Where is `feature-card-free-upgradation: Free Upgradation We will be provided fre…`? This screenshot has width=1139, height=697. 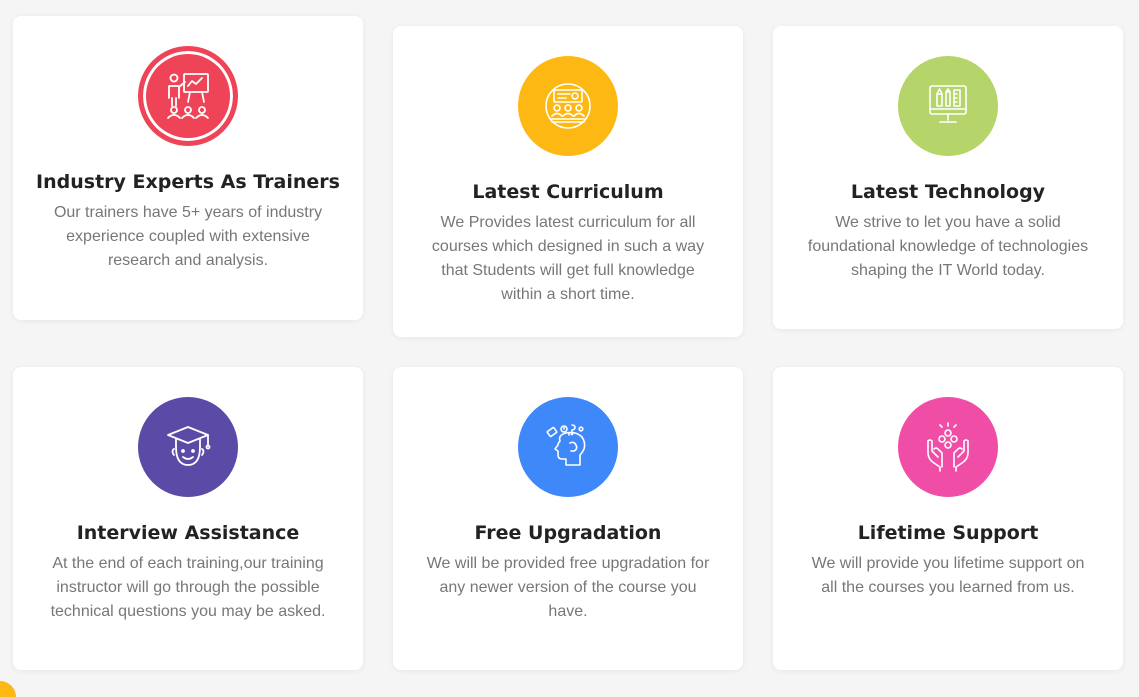
feature-card-free-upgradation: Free Upgradation We will be provided fre… is located at coordinates (568, 518).